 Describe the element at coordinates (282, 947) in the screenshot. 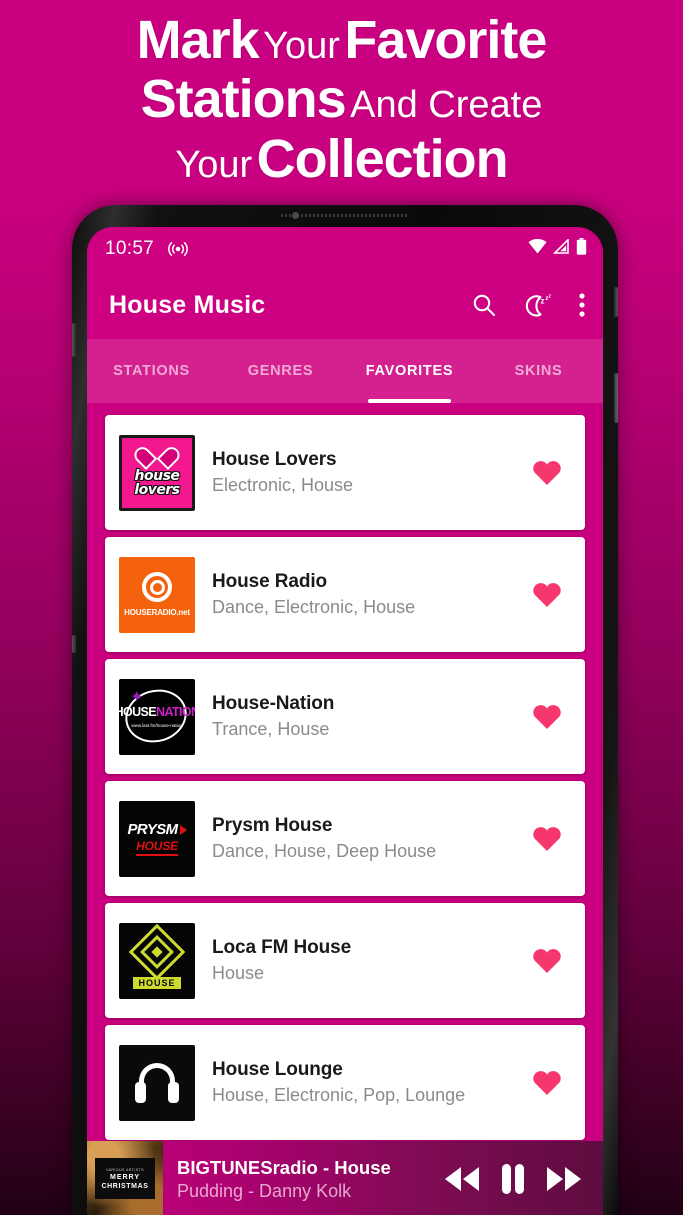

I see `station-name: Loca FM House` at that location.